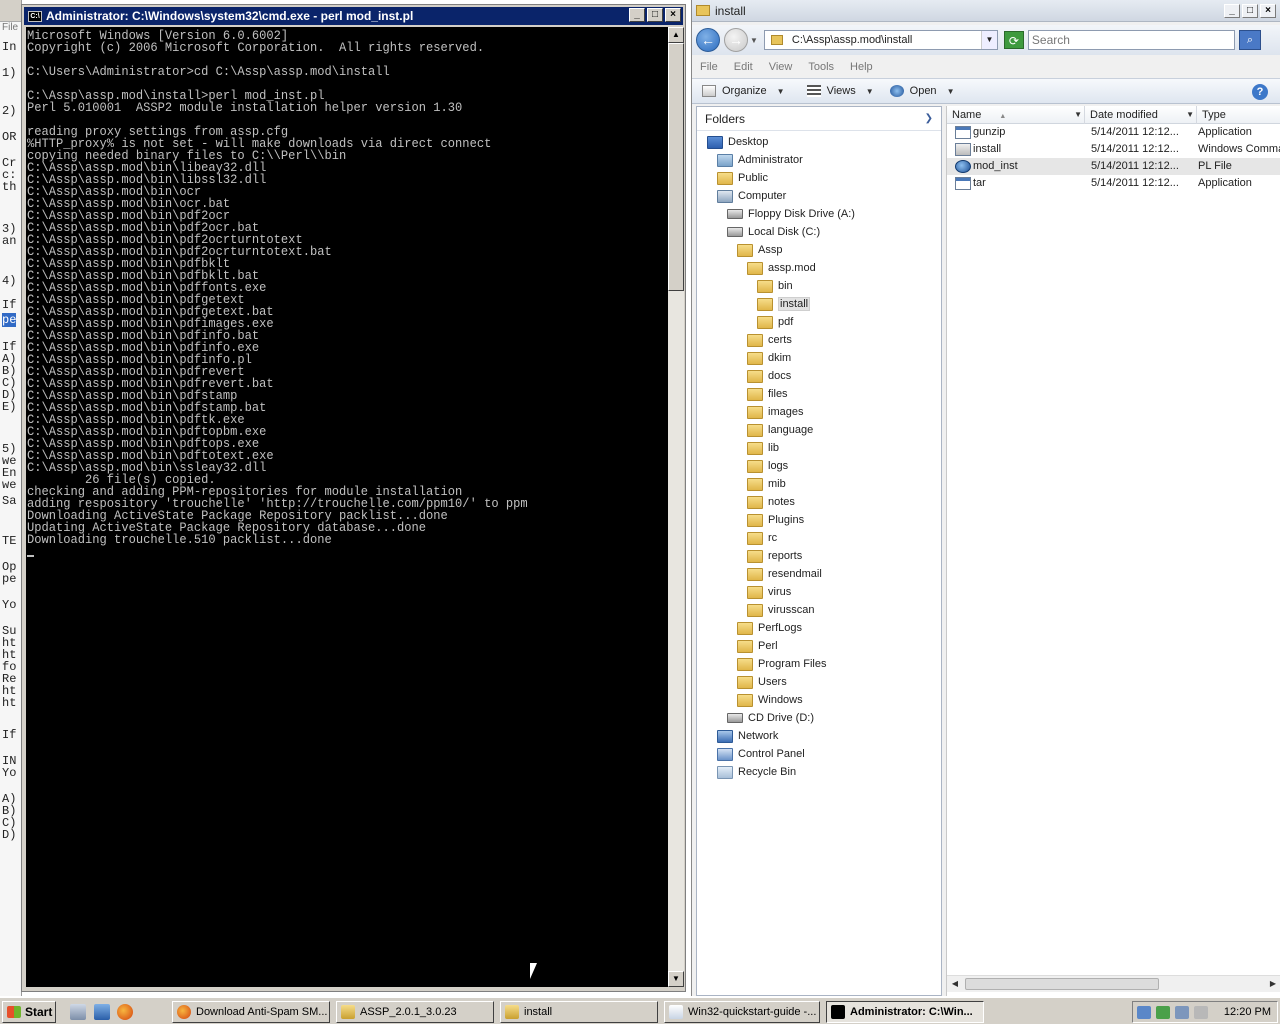  Describe the element at coordinates (29, 1012) in the screenshot. I see `start-button: Start` at that location.